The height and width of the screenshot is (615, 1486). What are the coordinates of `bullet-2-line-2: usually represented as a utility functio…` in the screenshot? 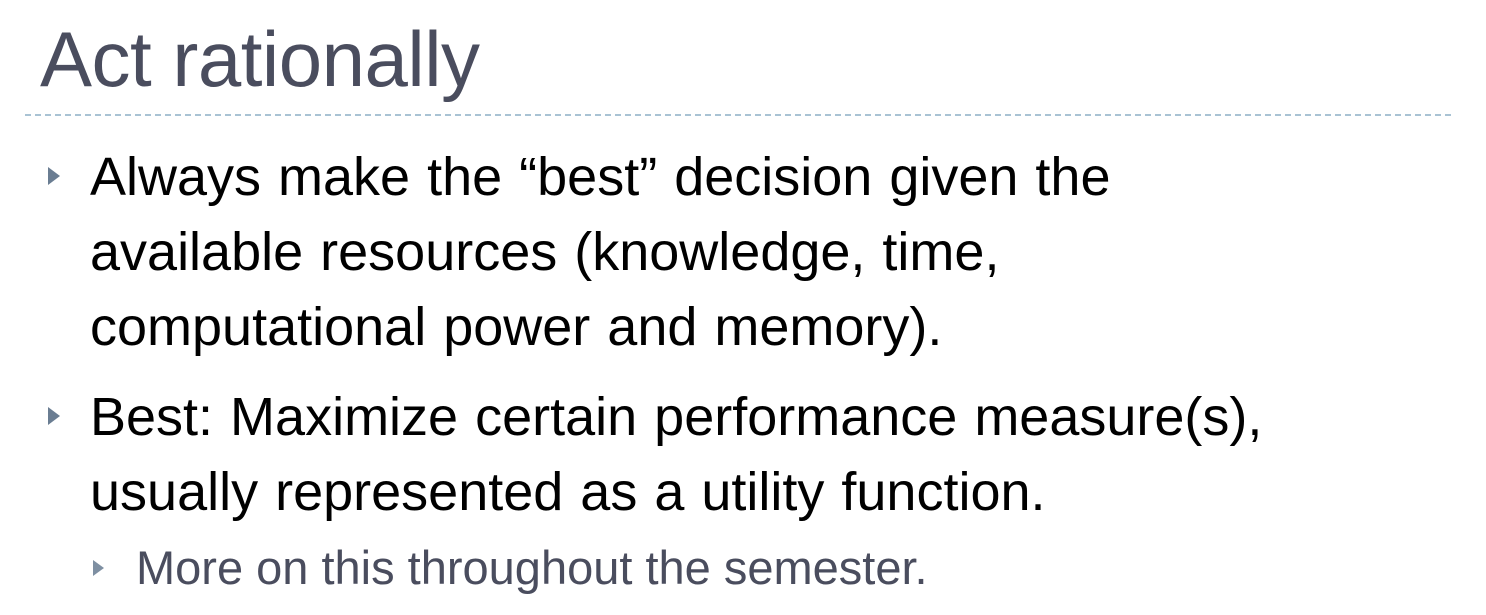 It's located at (568, 492).